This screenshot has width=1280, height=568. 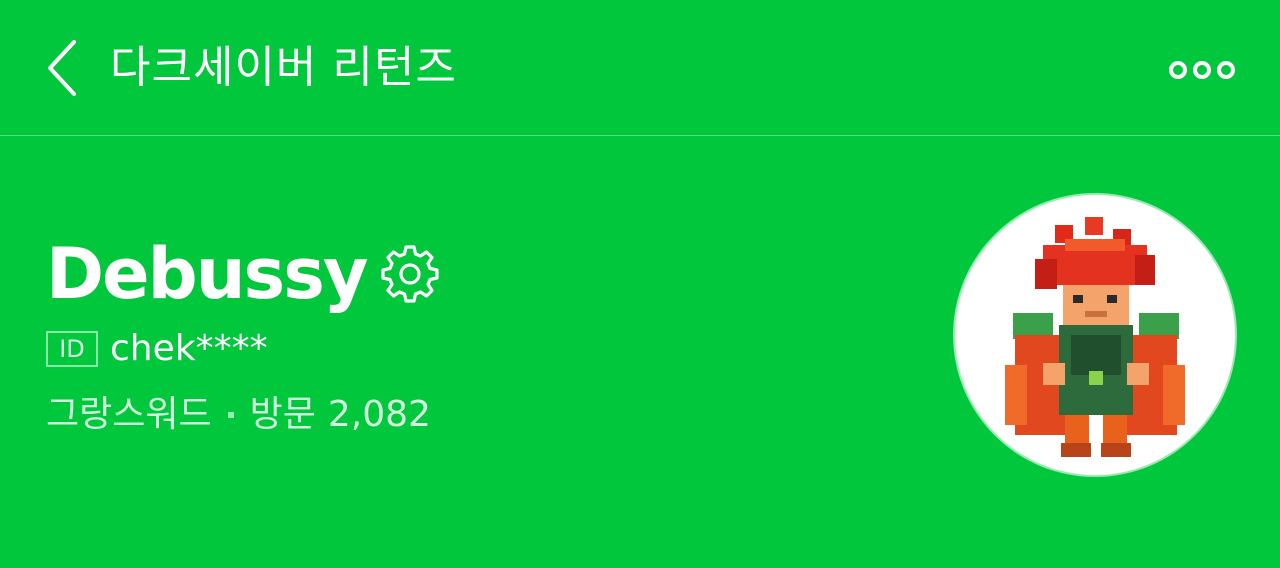 I want to click on gear-icon, so click(x=410, y=274).